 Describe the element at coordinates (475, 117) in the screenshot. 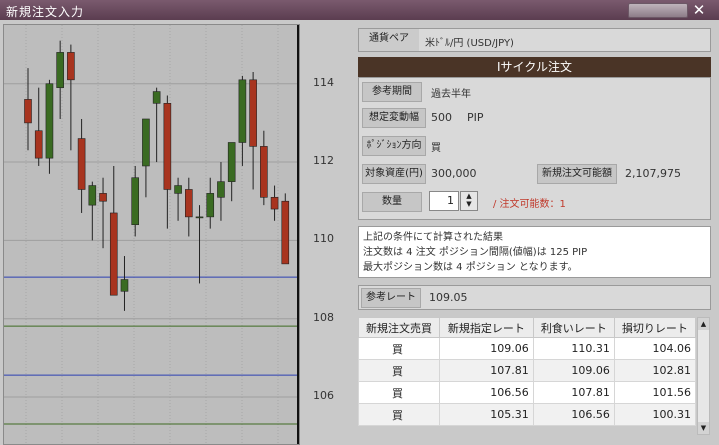

I see `range-unit: PIP` at that location.